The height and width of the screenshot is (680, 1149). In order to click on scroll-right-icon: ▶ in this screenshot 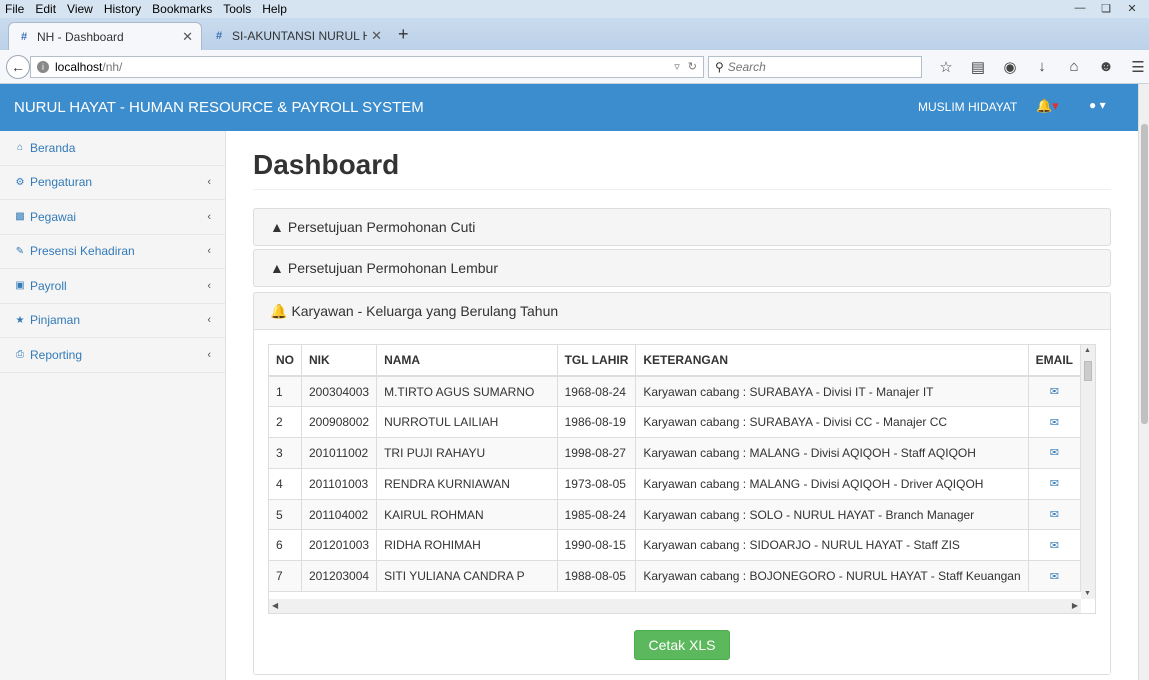, I will do `click(1075, 605)`.